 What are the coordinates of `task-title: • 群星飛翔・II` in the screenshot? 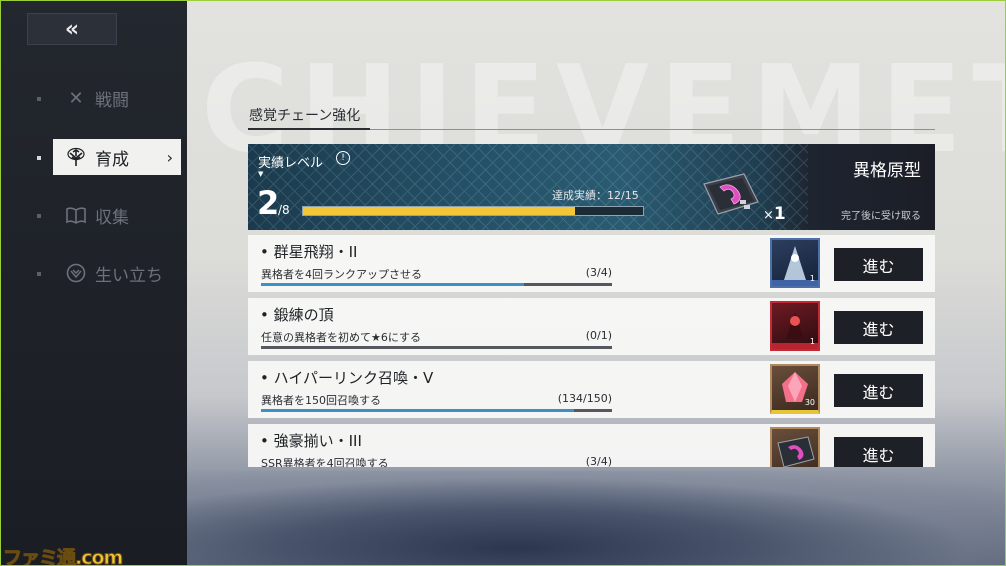 It's located at (309, 252).